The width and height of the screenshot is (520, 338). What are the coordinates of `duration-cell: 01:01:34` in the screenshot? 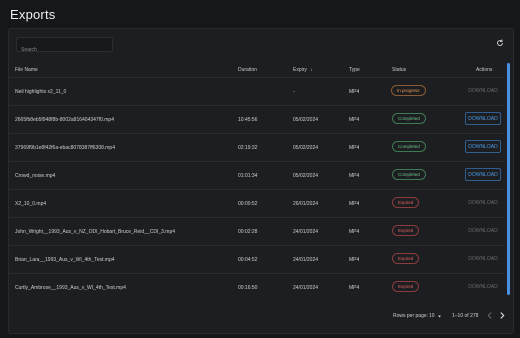 It's located at (248, 176).